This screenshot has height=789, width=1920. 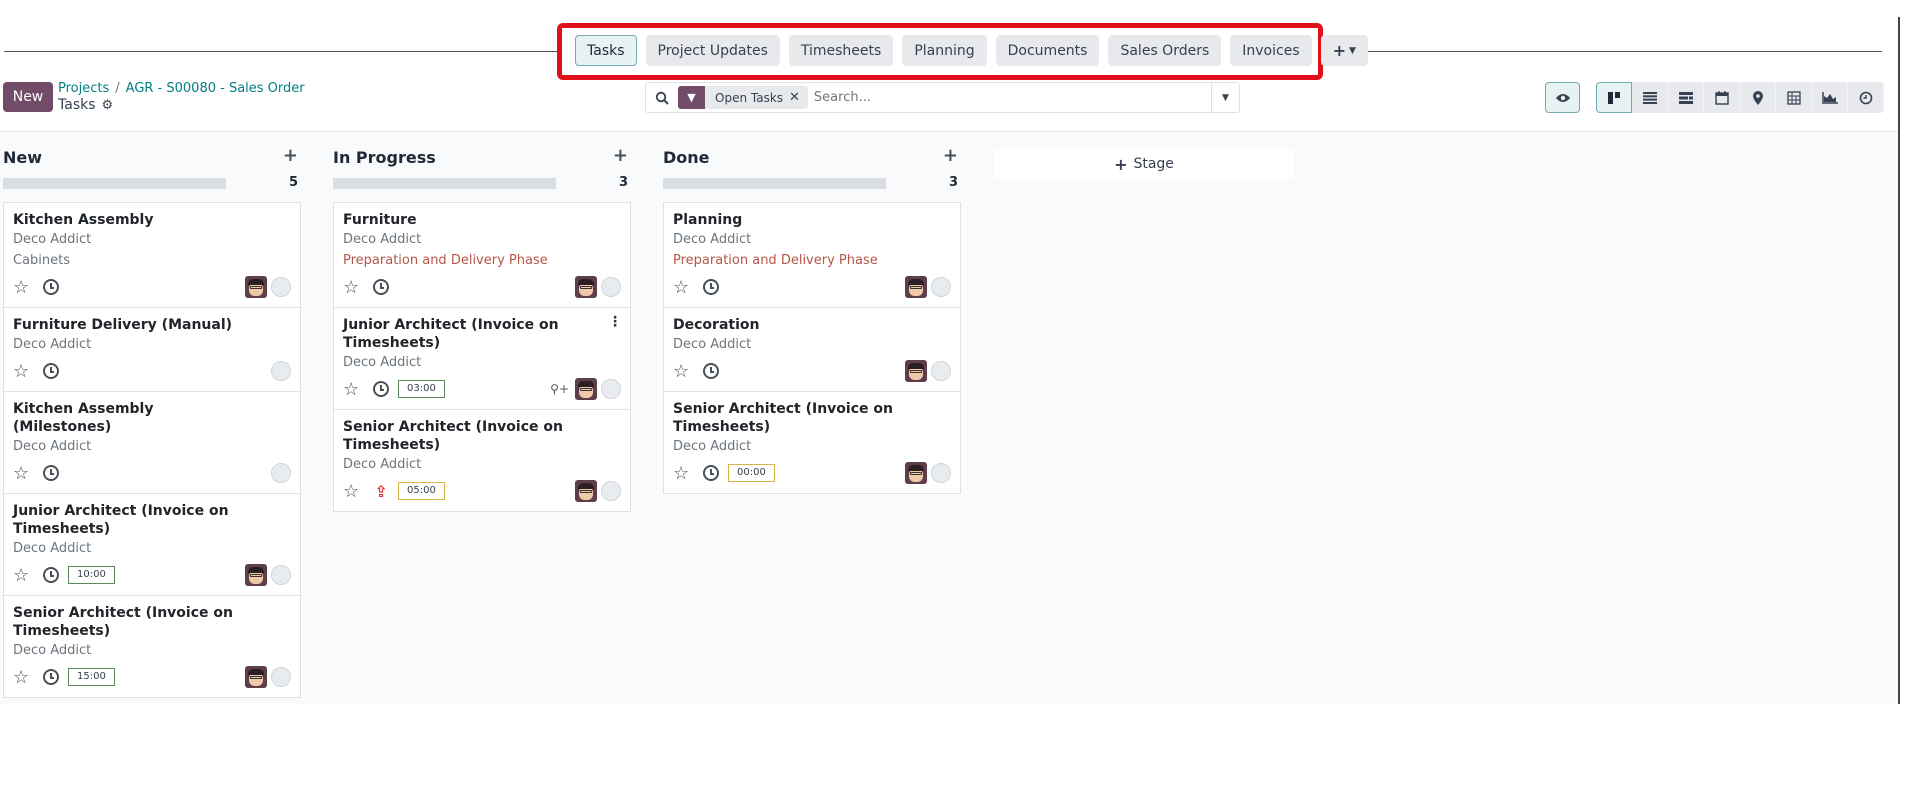 I want to click on task-card: Furniture Delivery (Manual) Deco Addict ☆, so click(x=152, y=350).